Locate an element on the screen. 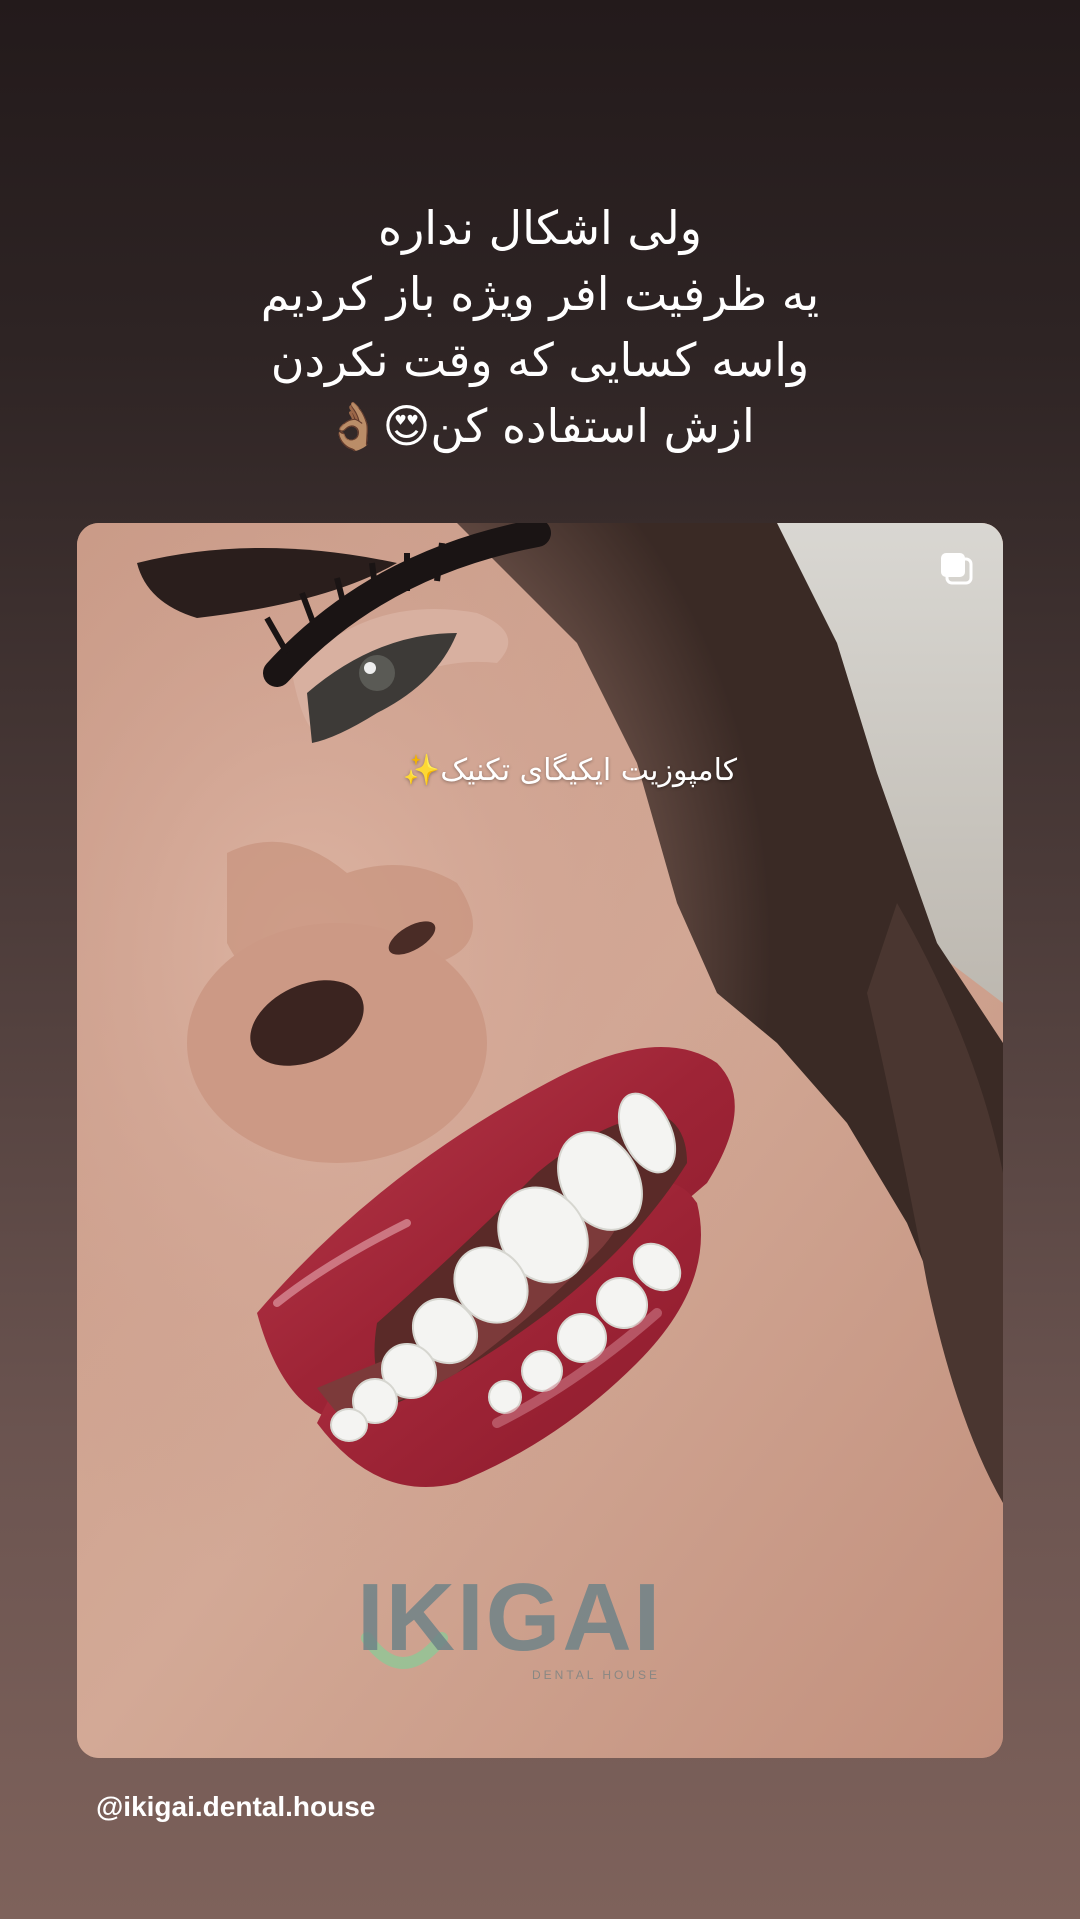 Image resolution: width=1080 pixels, height=1919 pixels. logo-wordmark: IKIGAI is located at coordinates (510, 1617).